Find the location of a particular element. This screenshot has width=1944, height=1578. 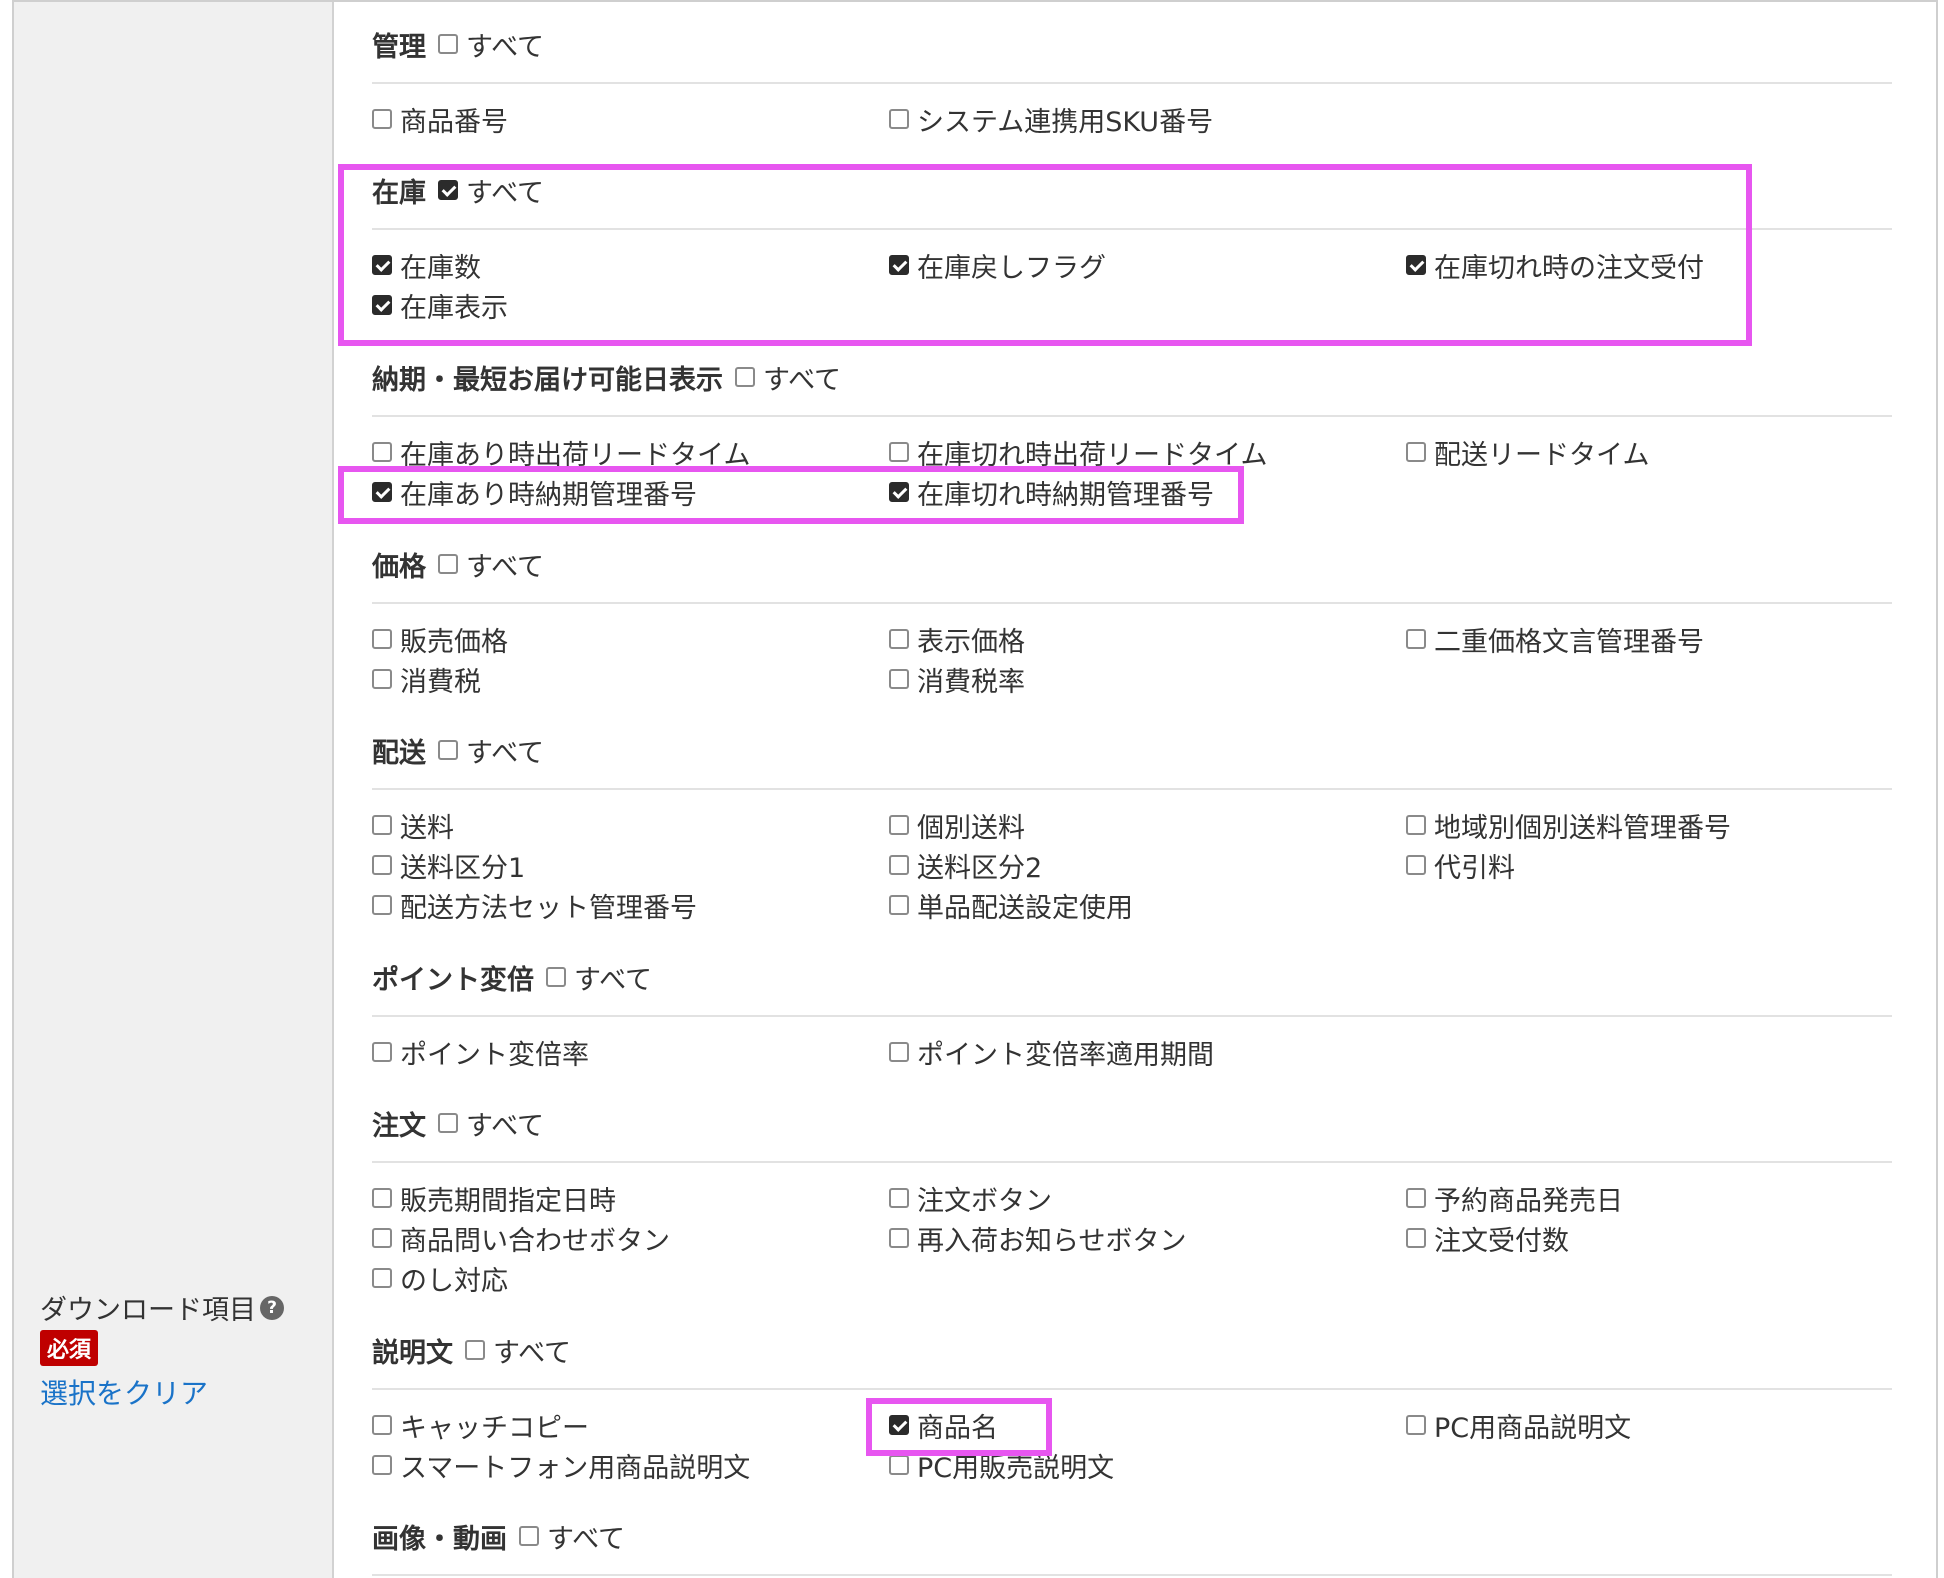

checkbox-item: 在庫あり時納期管理番号 is located at coordinates (534, 492).